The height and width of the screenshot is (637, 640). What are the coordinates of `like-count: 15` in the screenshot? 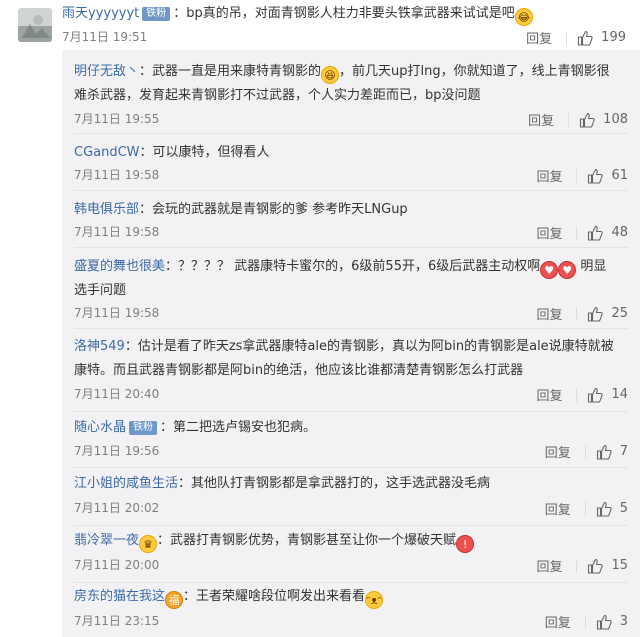 It's located at (619, 565).